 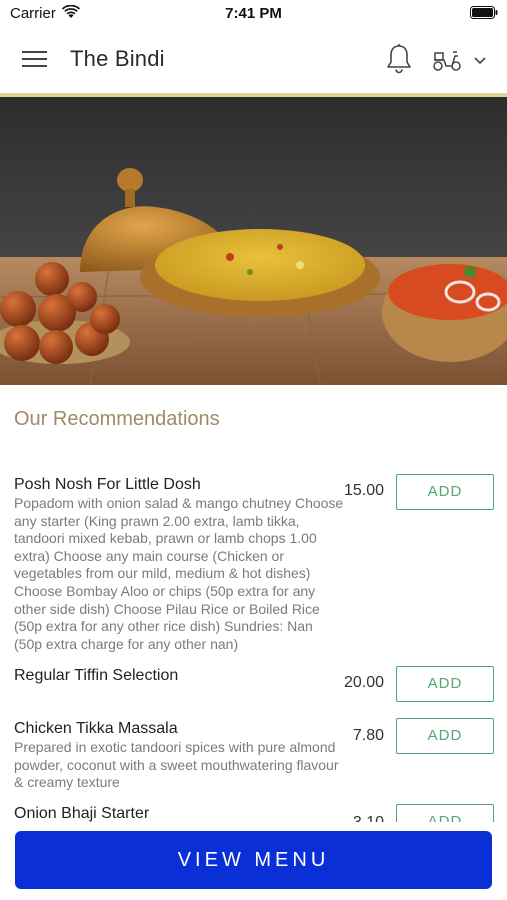 What do you see at coordinates (253, 60) in the screenshot?
I see `app-header: The Bindi` at bounding box center [253, 60].